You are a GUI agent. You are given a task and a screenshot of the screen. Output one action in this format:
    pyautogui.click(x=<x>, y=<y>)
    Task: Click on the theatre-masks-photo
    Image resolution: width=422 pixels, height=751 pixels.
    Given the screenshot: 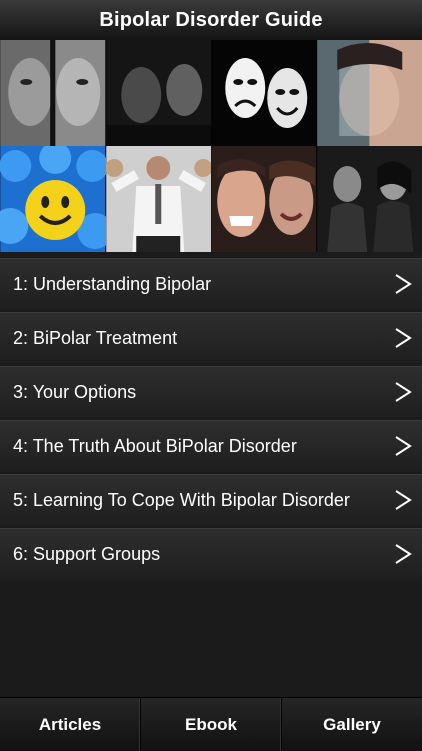 What is the action you would take?
    pyautogui.click(x=264, y=93)
    